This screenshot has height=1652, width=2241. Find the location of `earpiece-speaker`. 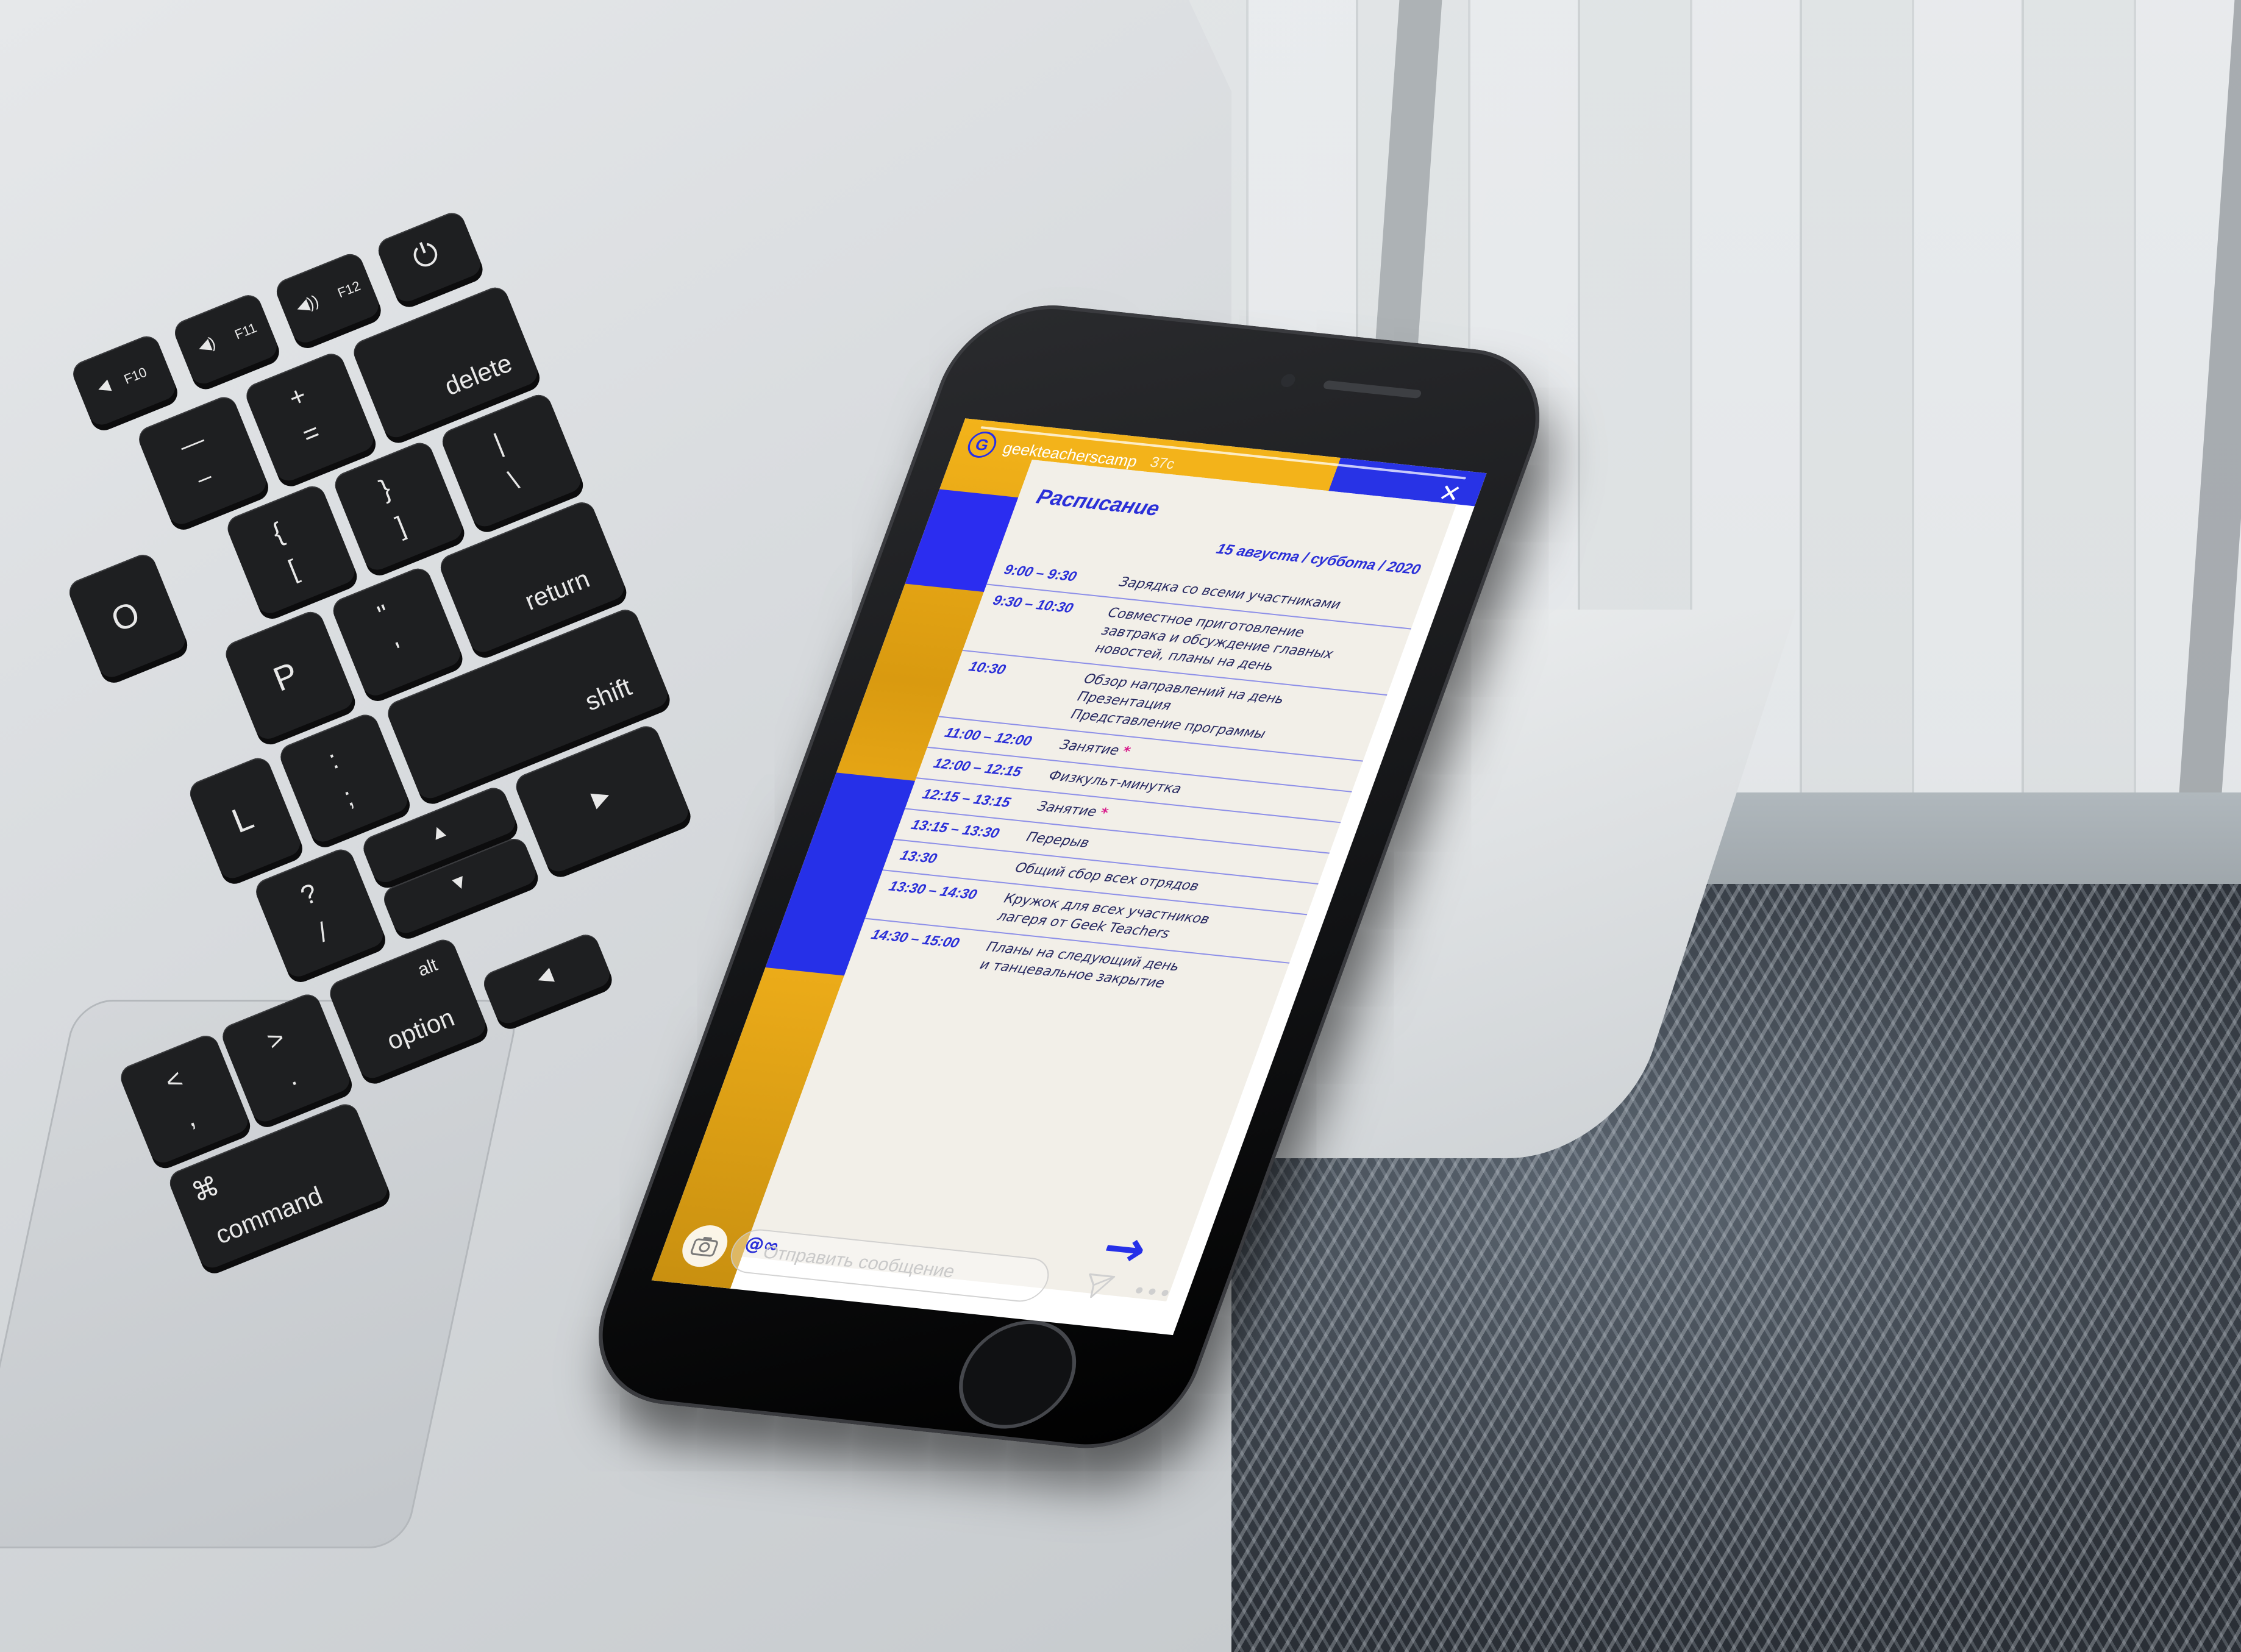

earpiece-speaker is located at coordinates (1373, 389).